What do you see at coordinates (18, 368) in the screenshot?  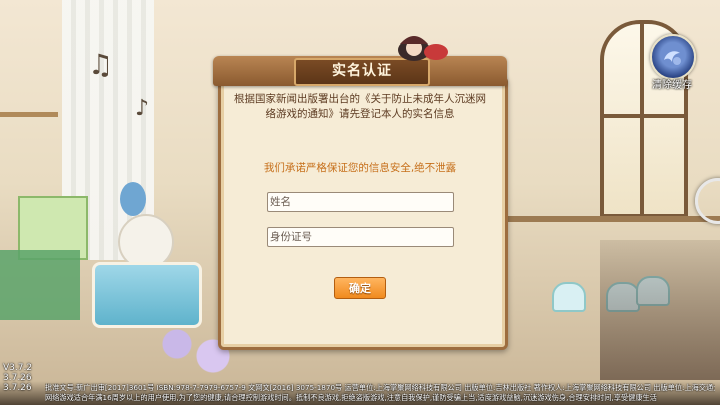 I see `version-label: V3.7.2` at bounding box center [18, 368].